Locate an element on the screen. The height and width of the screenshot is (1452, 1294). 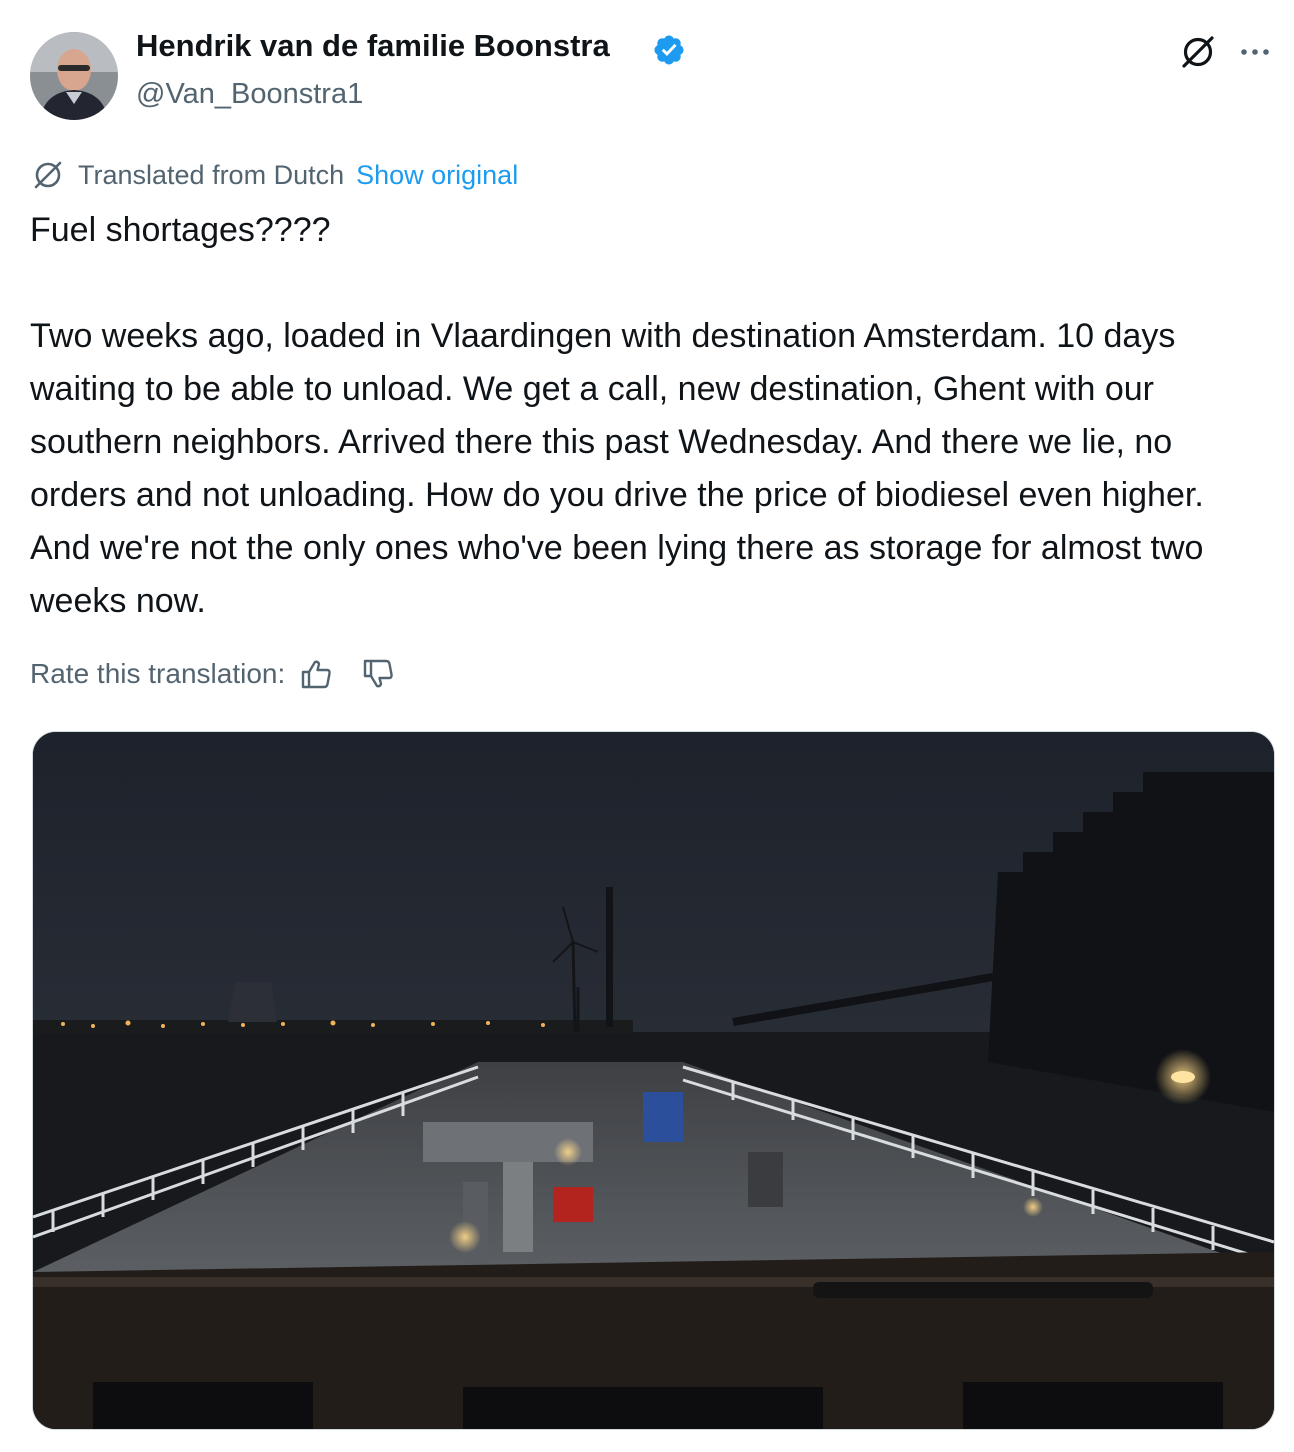
show-original-link: Show original is located at coordinates (437, 175).